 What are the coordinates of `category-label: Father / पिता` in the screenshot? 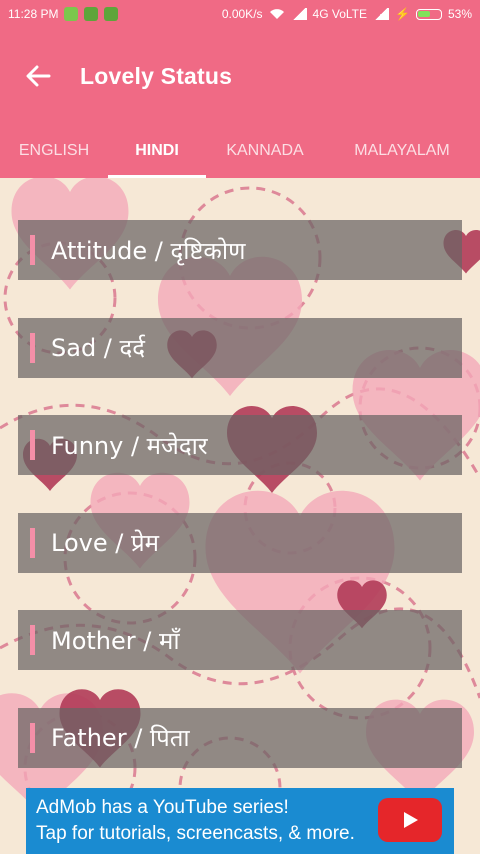 It's located at (120, 738).